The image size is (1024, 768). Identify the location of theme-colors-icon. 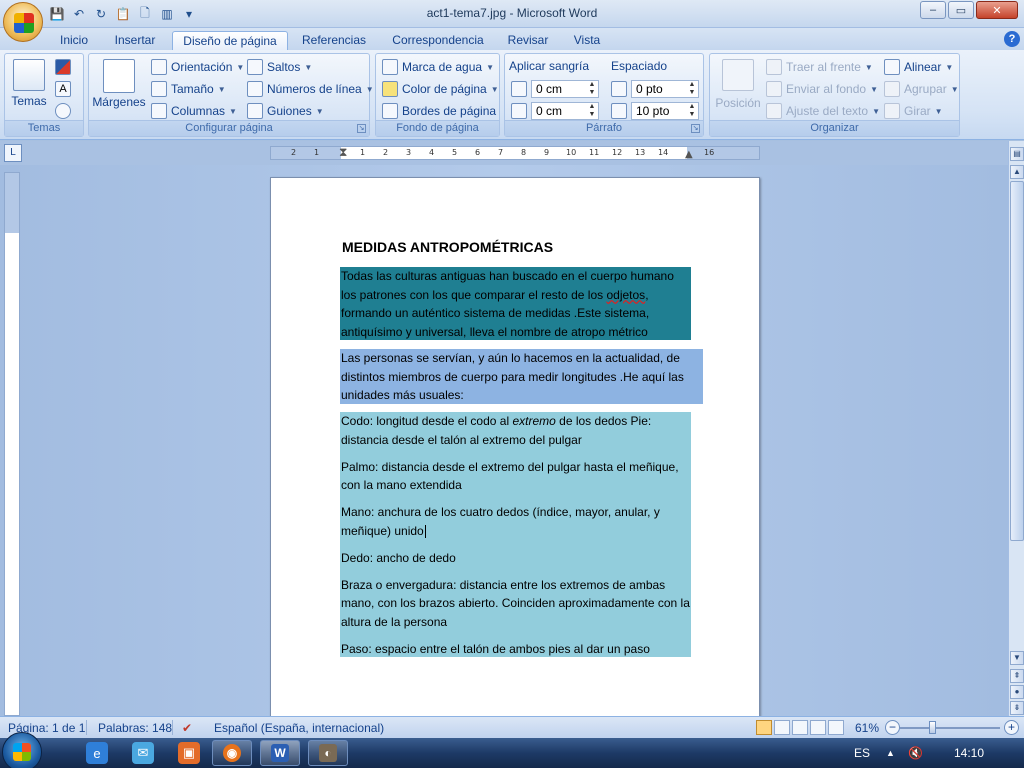
(63, 67).